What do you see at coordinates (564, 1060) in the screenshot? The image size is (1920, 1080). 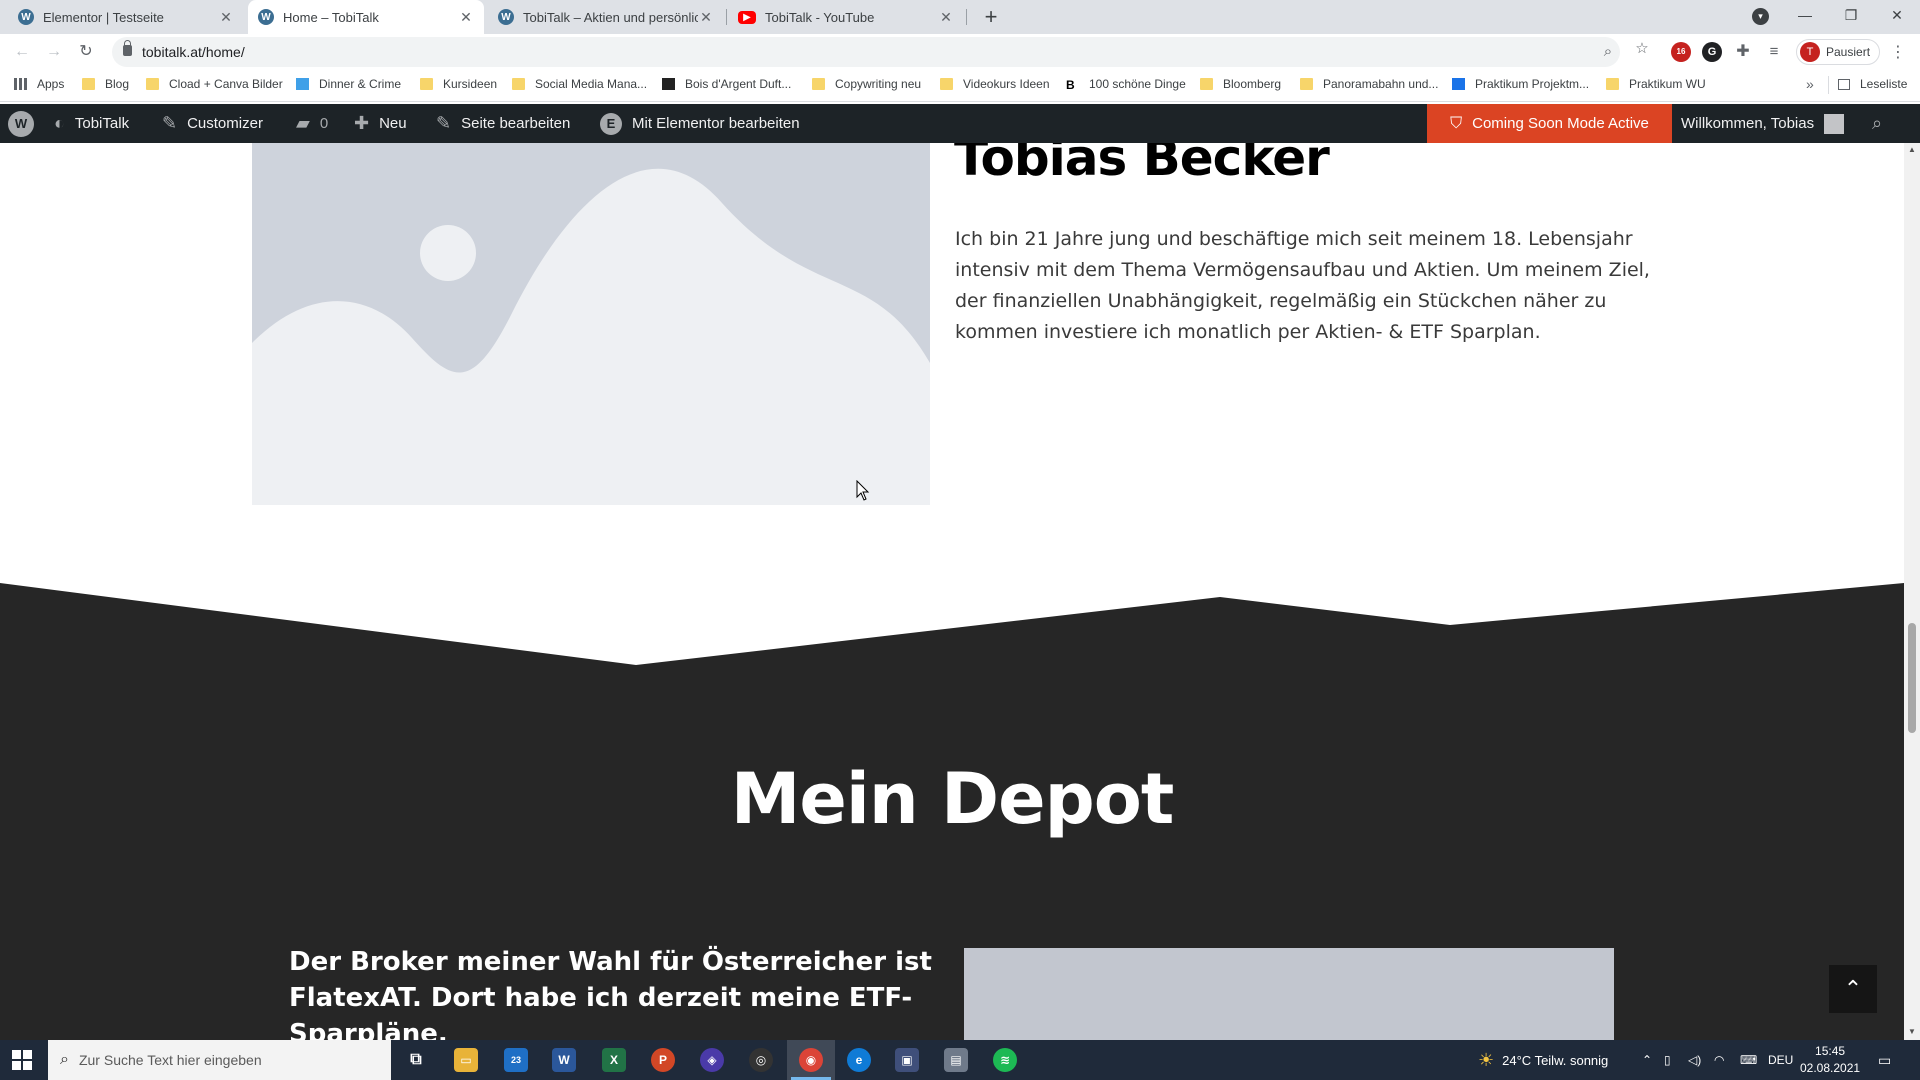 I see `word-icon: W` at bounding box center [564, 1060].